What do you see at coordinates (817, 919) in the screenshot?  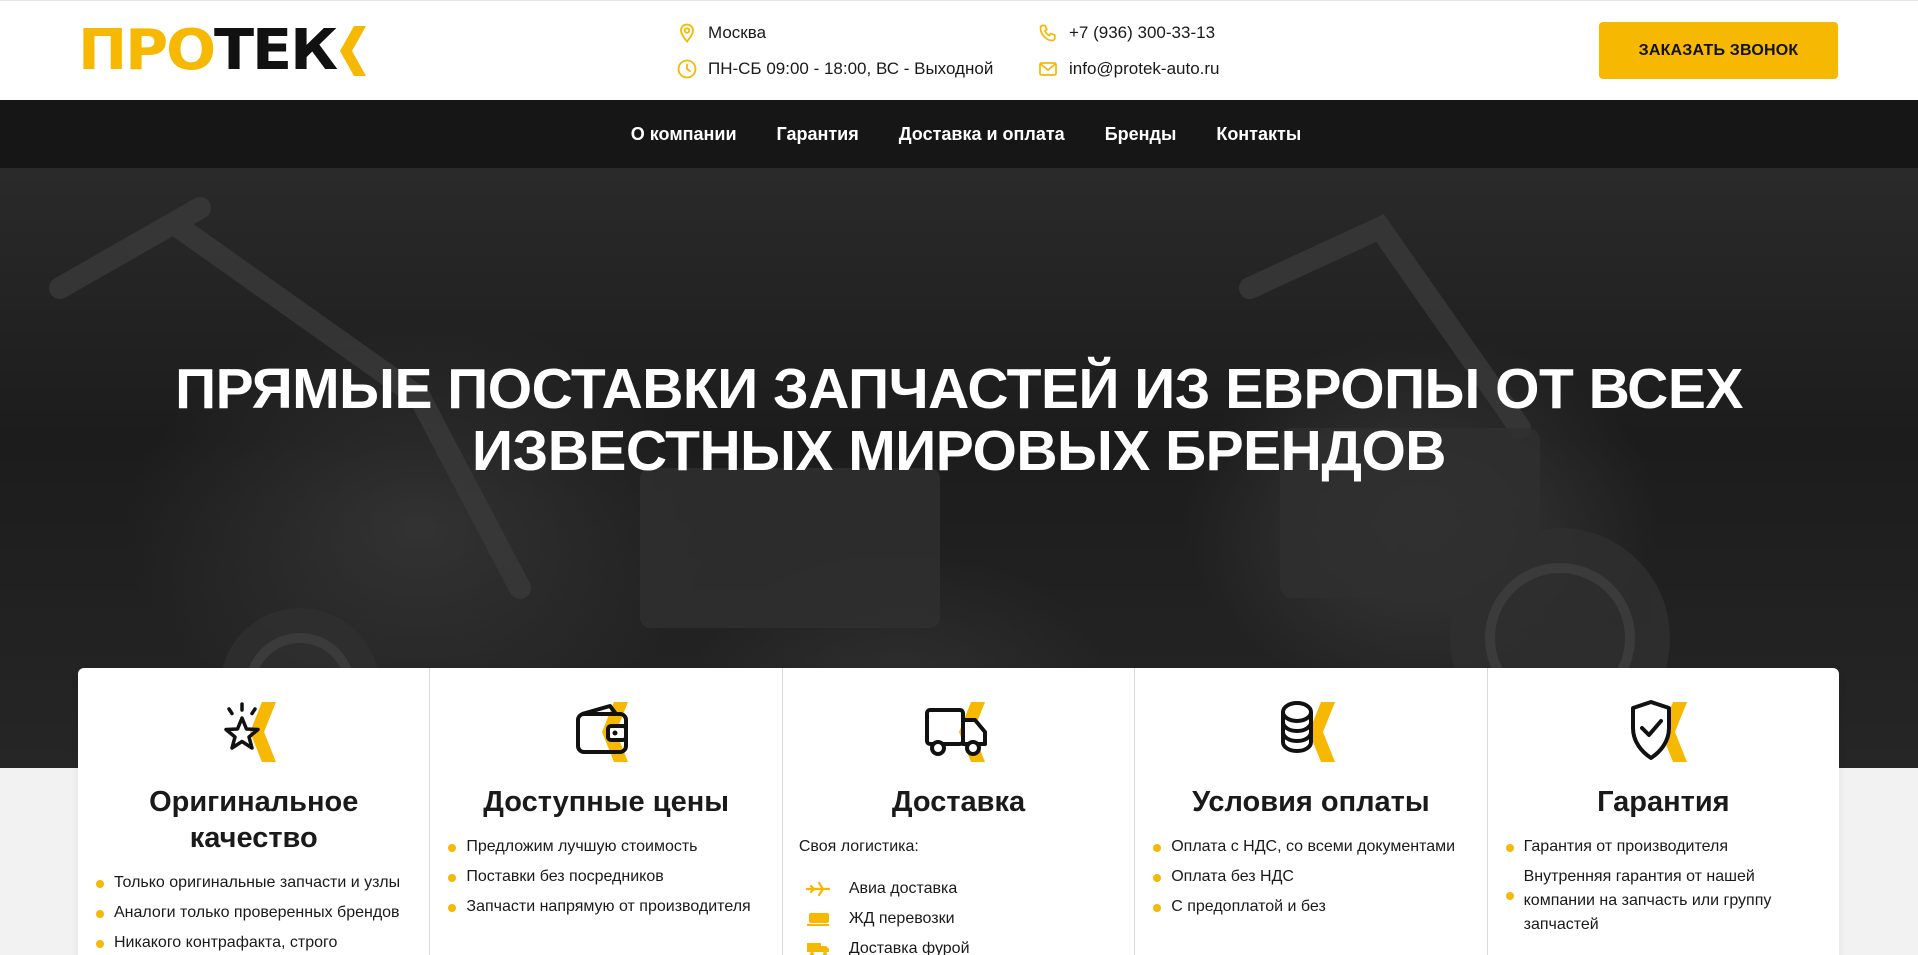 I see `train-icon` at bounding box center [817, 919].